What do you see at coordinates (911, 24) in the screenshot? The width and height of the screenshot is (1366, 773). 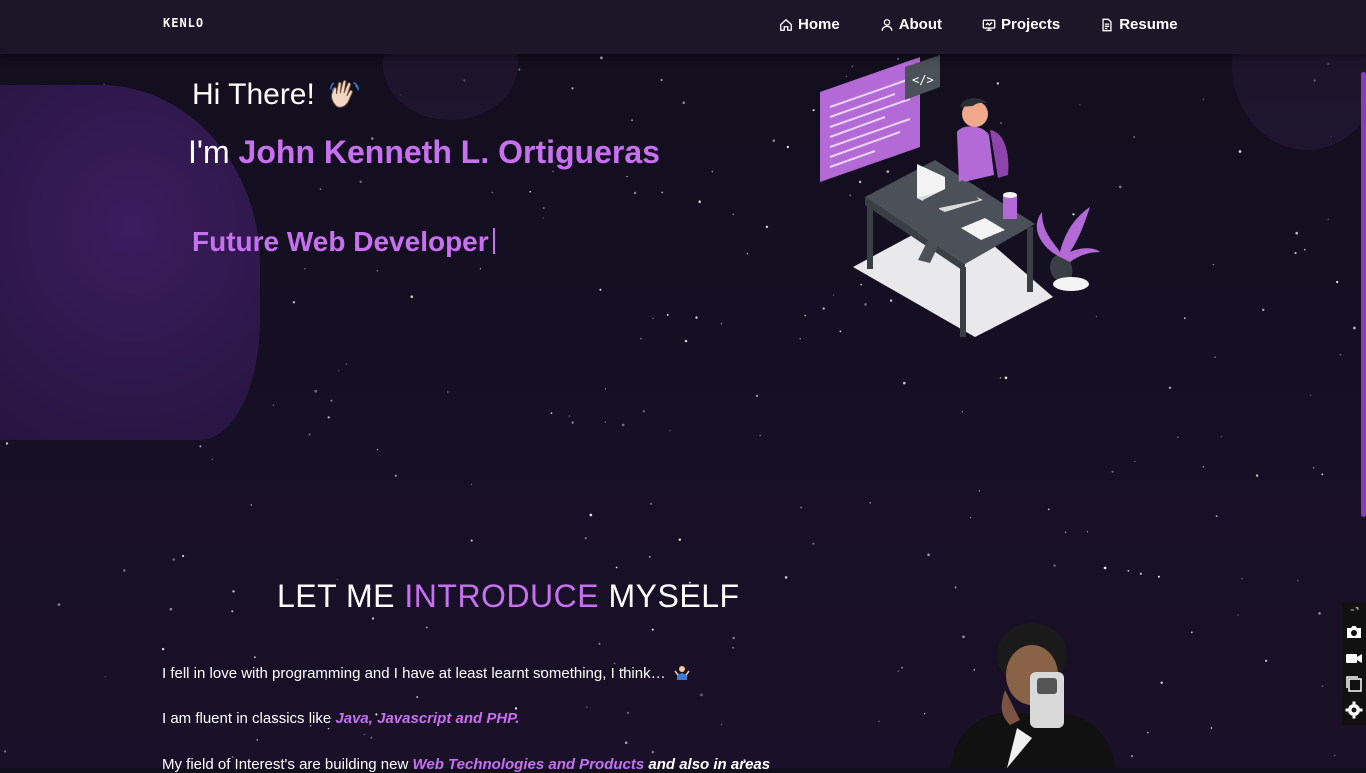 I see `nav-about-link: About` at bounding box center [911, 24].